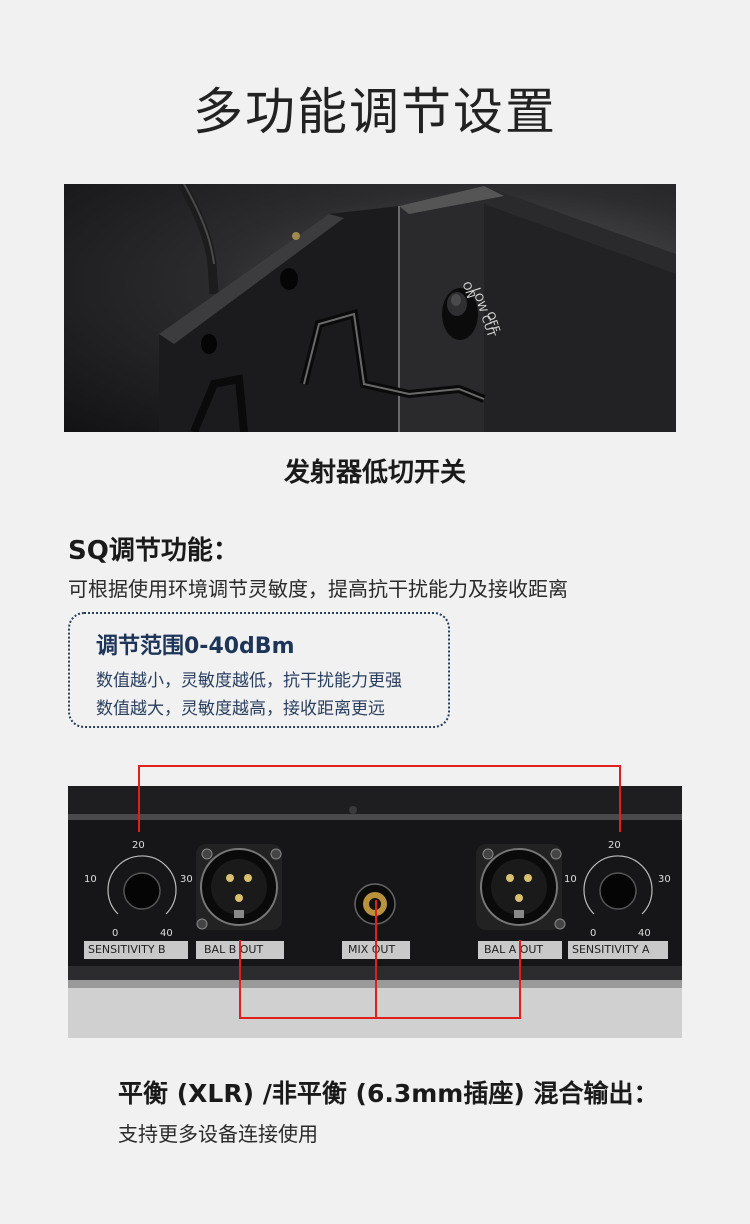 This screenshot has width=750, height=1224. What do you see at coordinates (644, 933) in the screenshot?
I see `knob-a-tick-40: 40` at bounding box center [644, 933].